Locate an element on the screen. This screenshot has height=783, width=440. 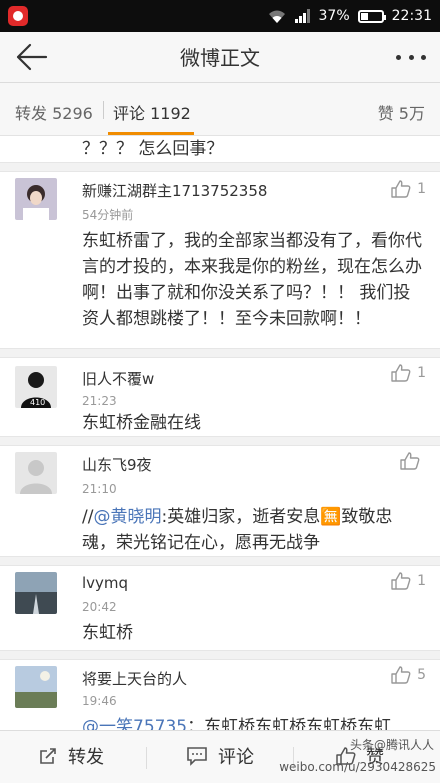
comment-text: 东虹桥 is located at coordinates (107, 633).